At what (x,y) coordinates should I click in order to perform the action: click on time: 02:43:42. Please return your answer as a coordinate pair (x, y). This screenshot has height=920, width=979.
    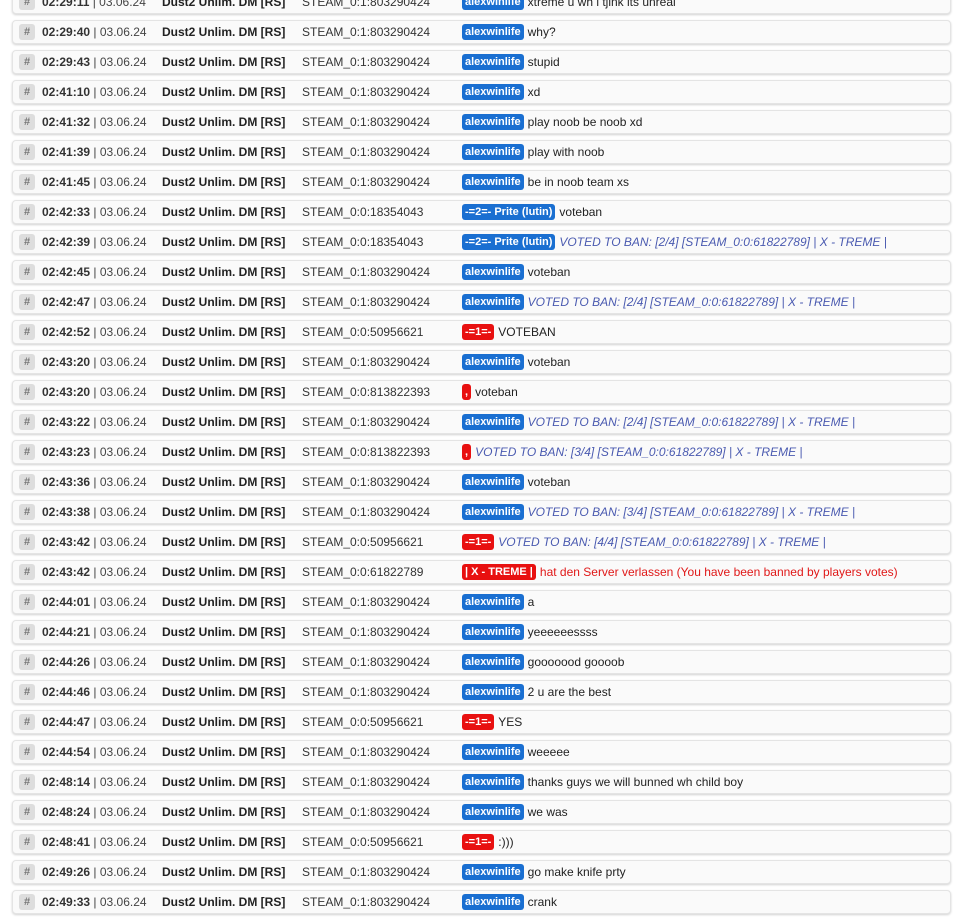
    Looking at the image, I should click on (66, 542).